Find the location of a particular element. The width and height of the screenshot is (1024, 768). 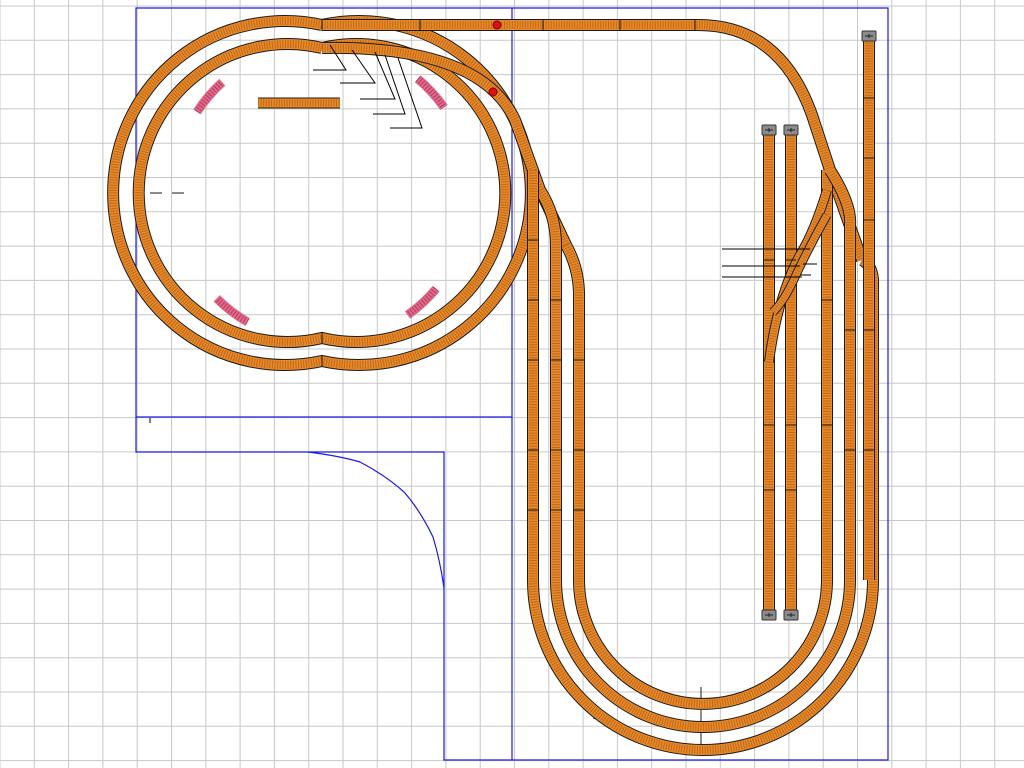

label-leader-line is located at coordinates (406, 93).